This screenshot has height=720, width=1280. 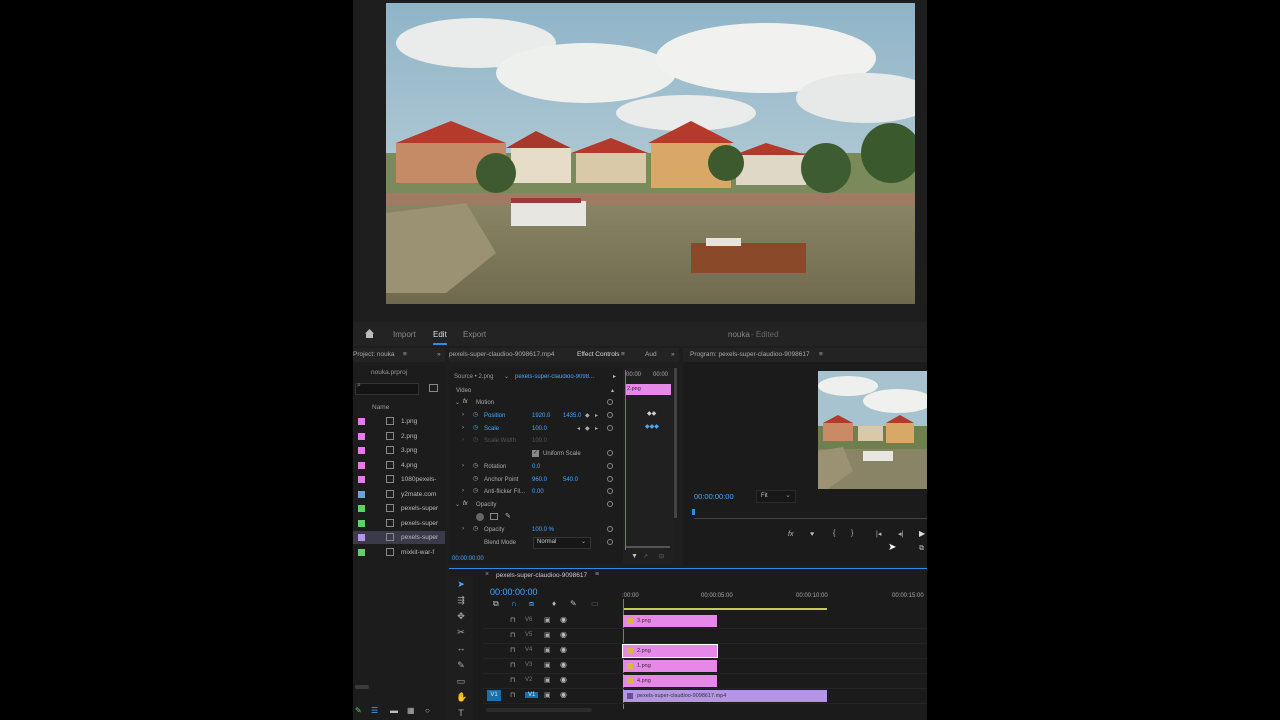 I want to click on effect-controls-tab: Effect Controls, so click(x=598, y=355).